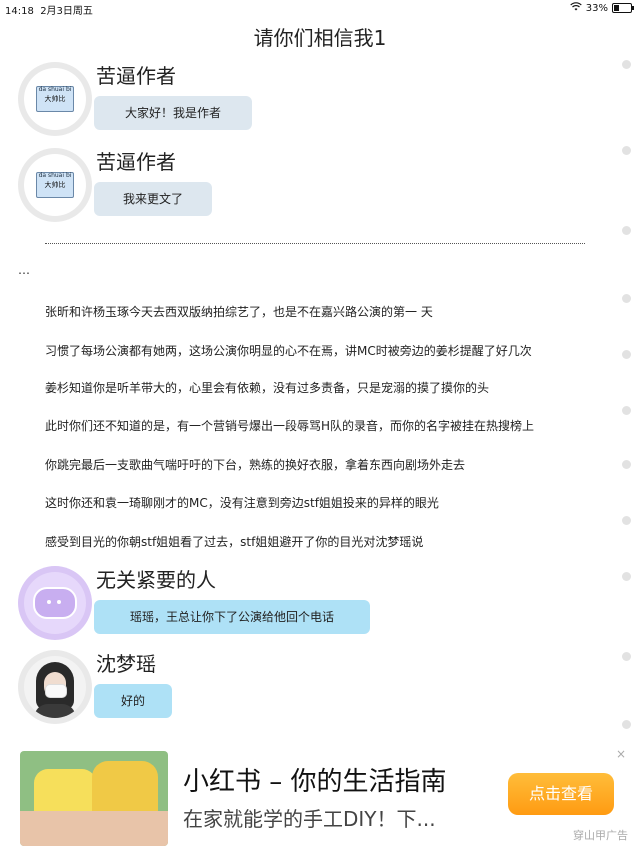  Describe the element at coordinates (561, 794) in the screenshot. I see `ad-view-button: 点击查看` at that location.